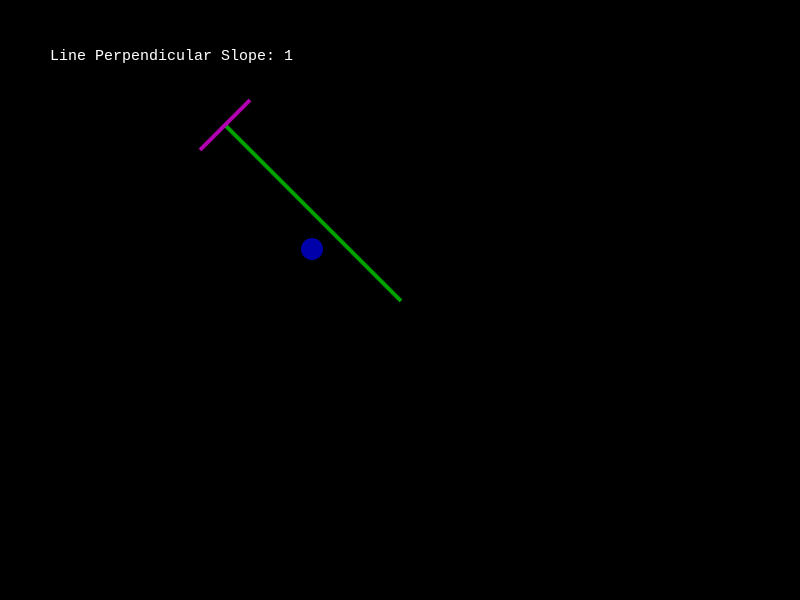  I want to click on ball, so click(312, 249).